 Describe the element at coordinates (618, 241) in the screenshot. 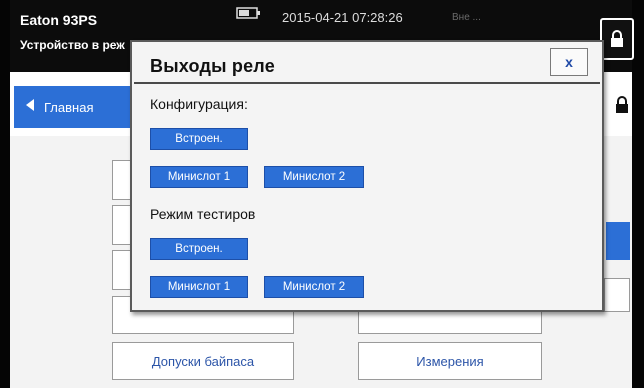

I see `menu-button-selected-edge` at that location.